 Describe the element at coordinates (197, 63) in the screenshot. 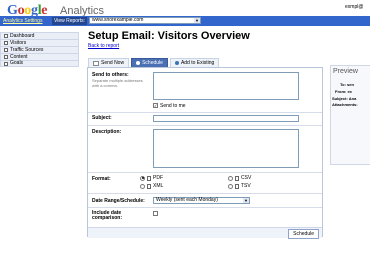

I see `tab-label: Add to Existing` at that location.